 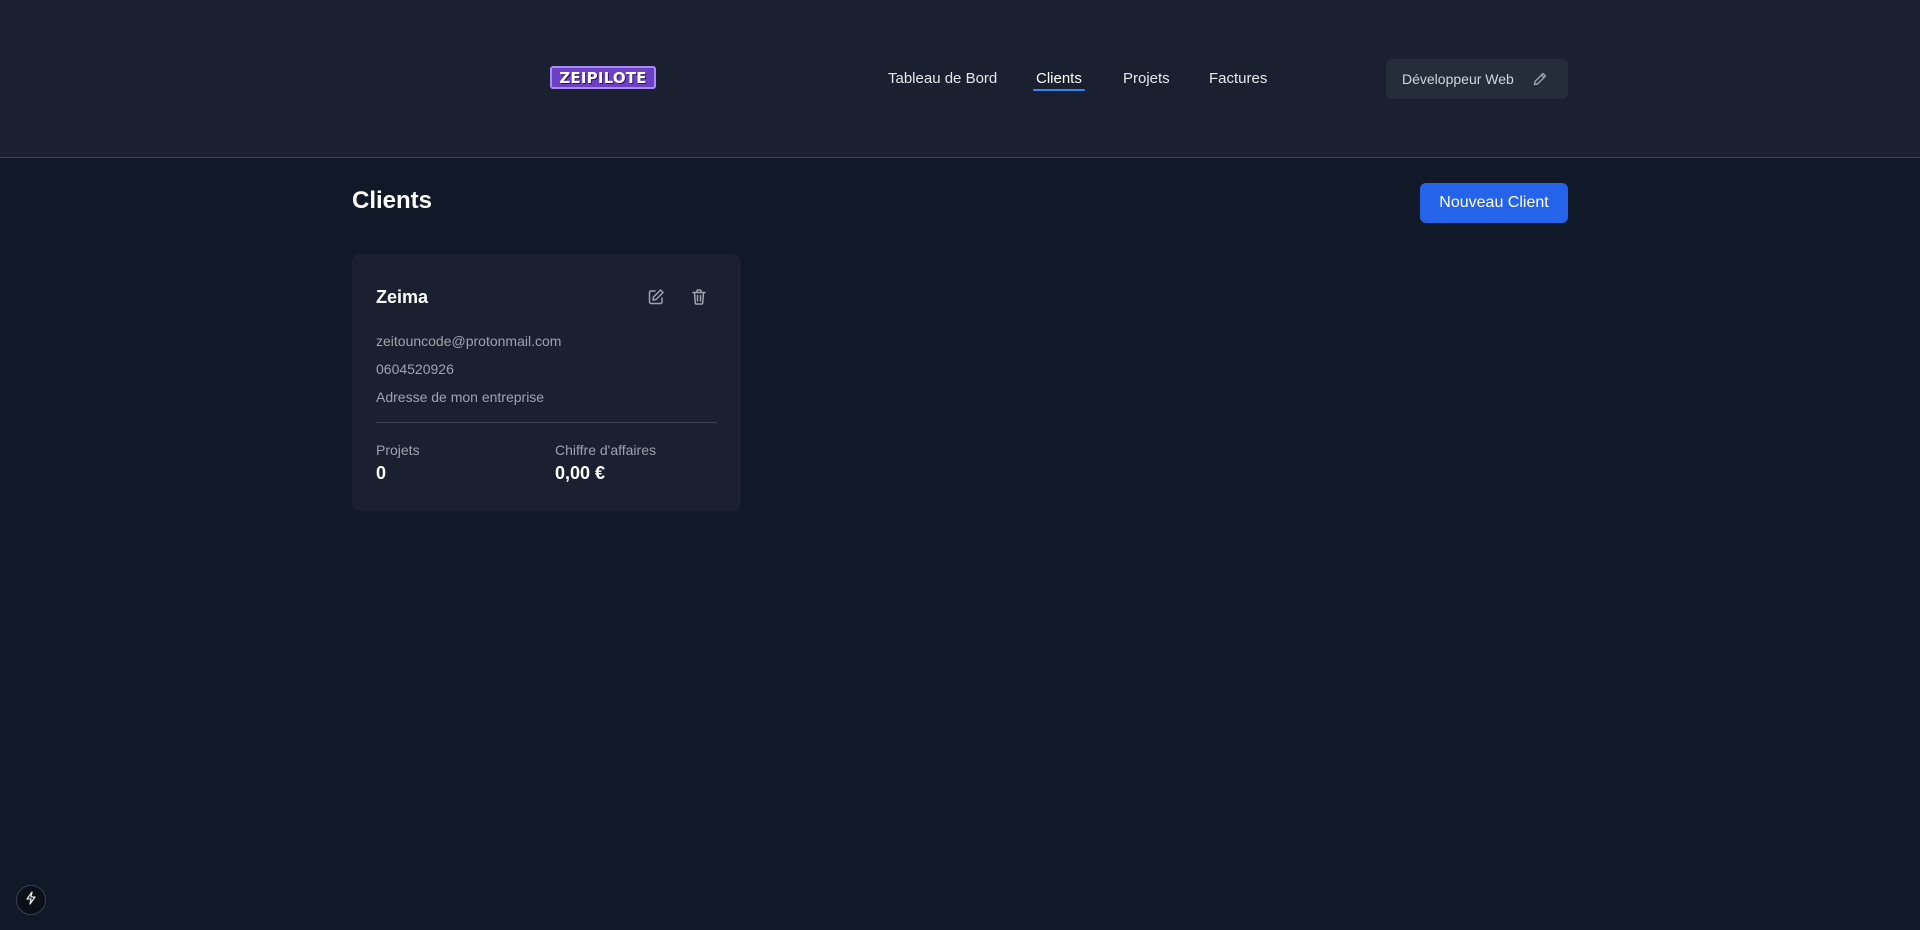 I want to click on active-tab-underline, so click(x=1059, y=90).